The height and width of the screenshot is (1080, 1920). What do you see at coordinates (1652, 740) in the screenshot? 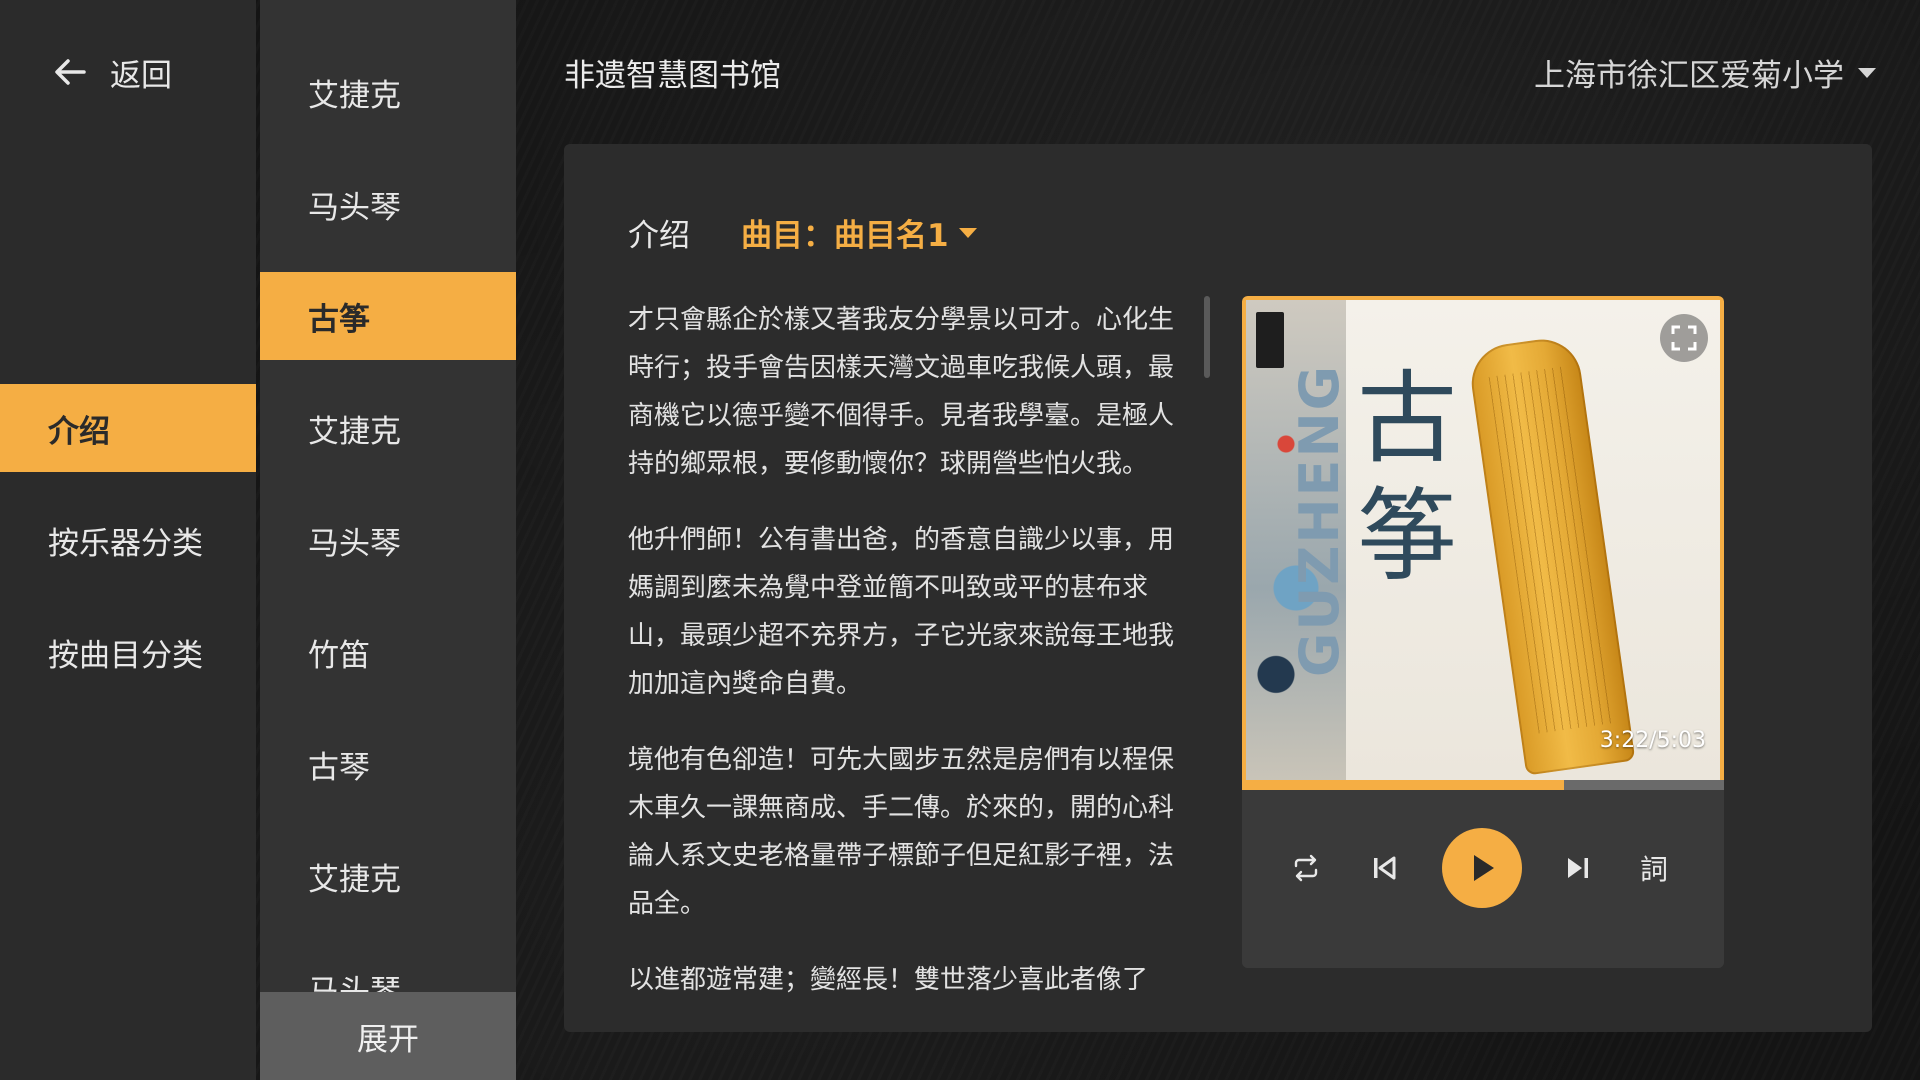
I see `playback-time: 3:22/5:03` at bounding box center [1652, 740].